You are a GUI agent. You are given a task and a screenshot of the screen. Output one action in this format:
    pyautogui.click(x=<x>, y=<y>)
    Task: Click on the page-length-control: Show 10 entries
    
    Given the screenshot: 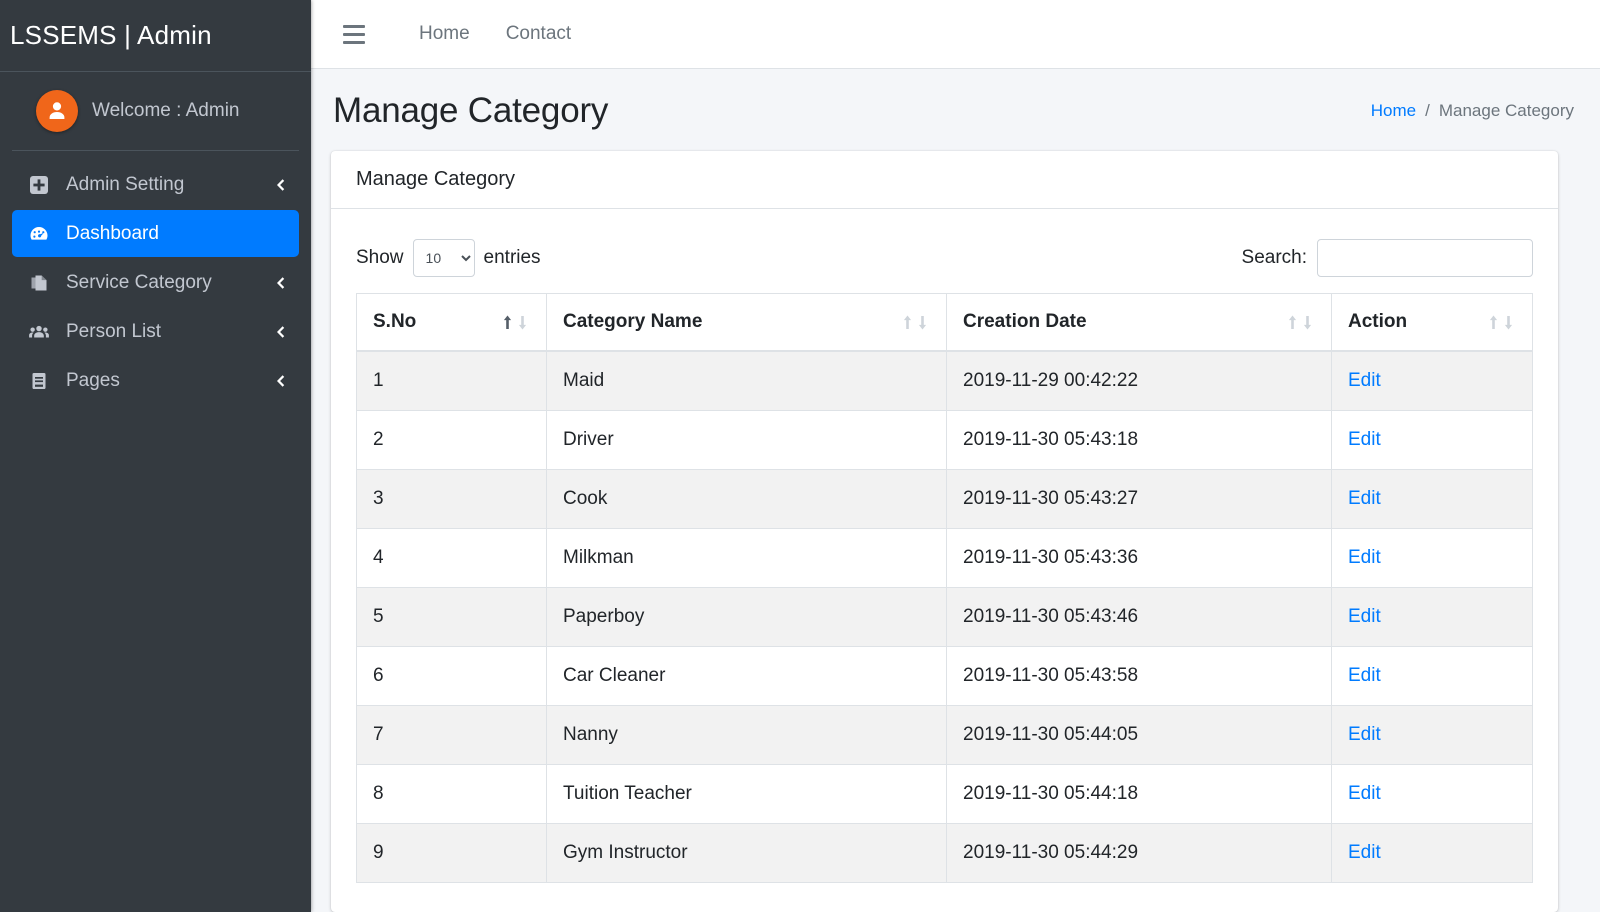 What is the action you would take?
    pyautogui.click(x=448, y=258)
    